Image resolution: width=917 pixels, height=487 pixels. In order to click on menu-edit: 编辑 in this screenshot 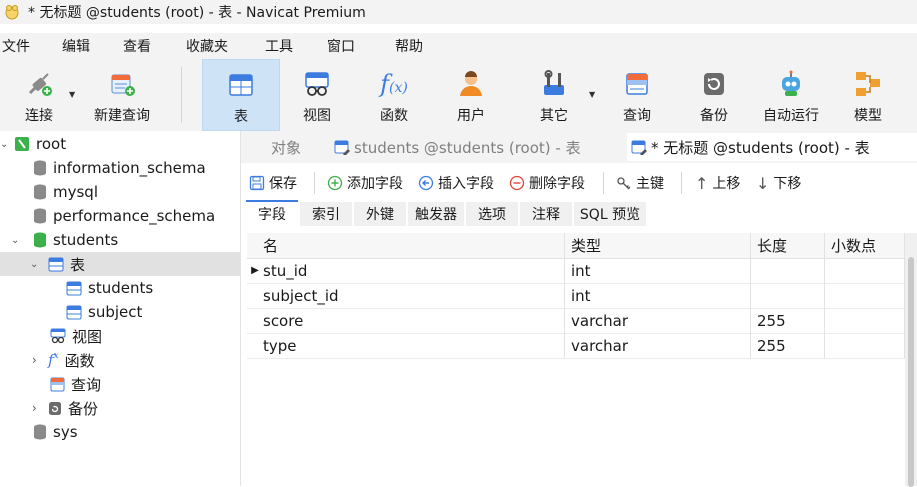, I will do `click(76, 46)`.